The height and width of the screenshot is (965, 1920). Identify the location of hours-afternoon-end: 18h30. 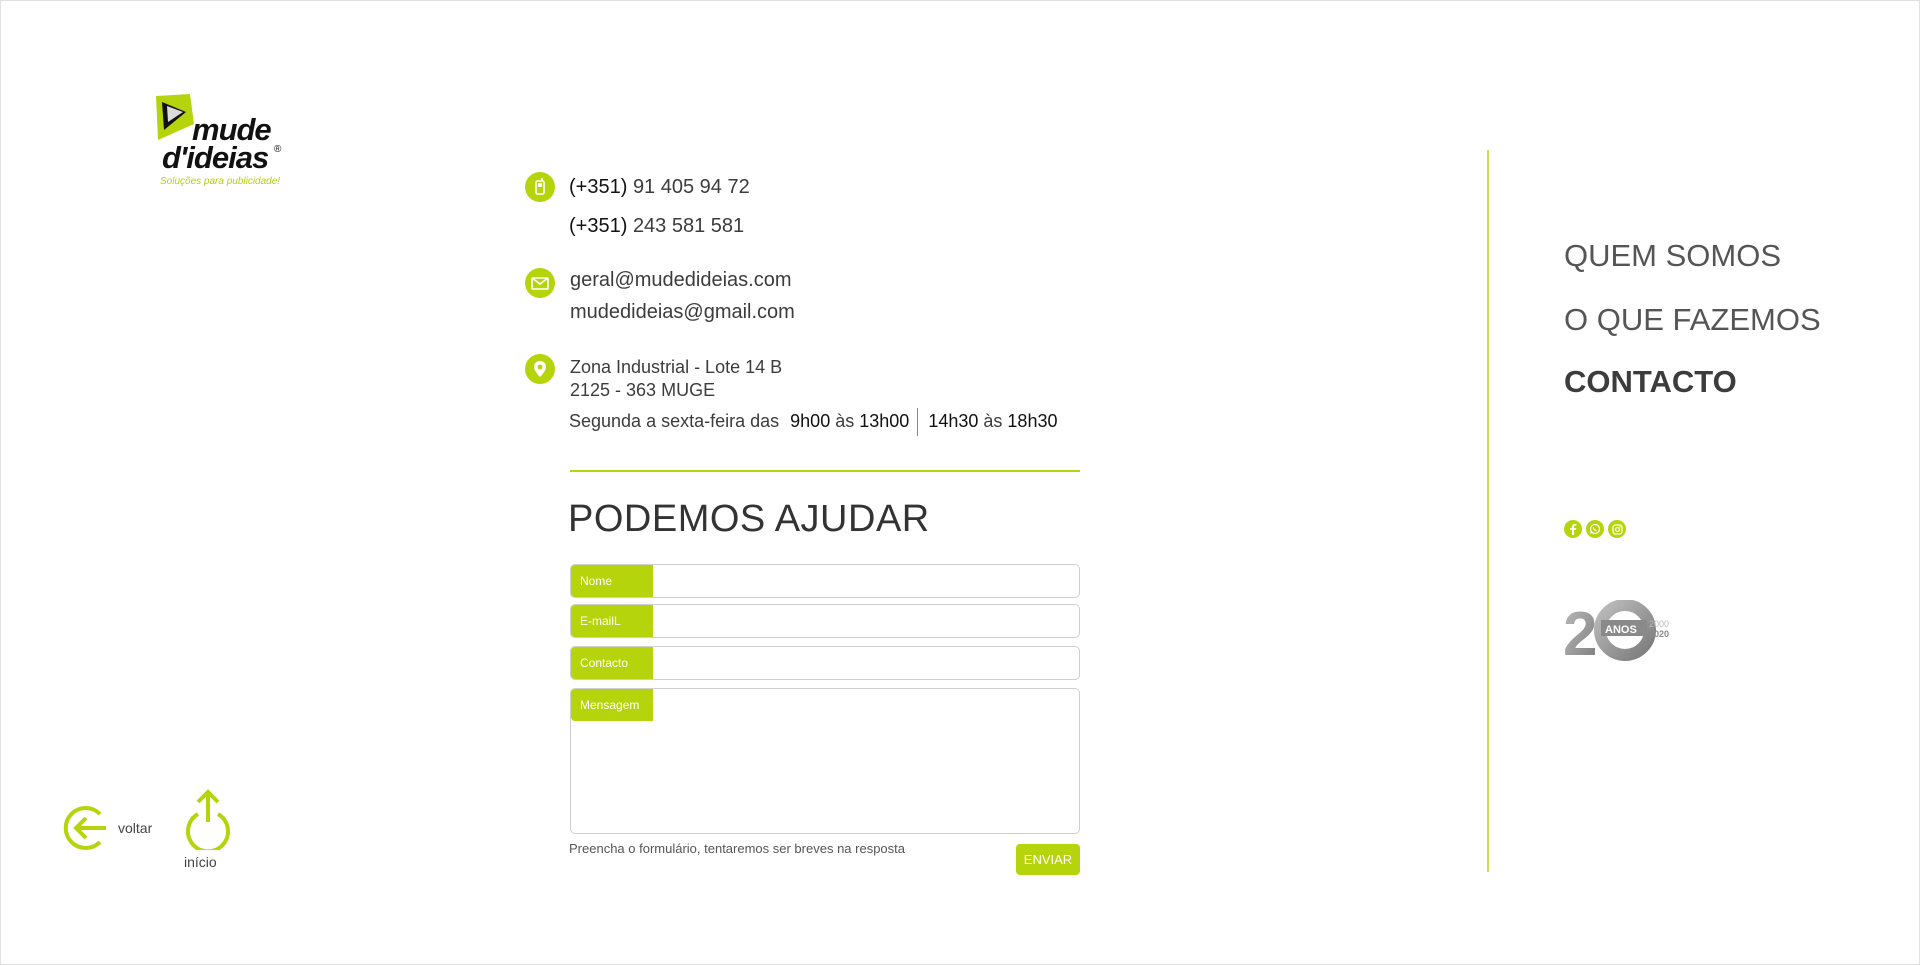
(1032, 420).